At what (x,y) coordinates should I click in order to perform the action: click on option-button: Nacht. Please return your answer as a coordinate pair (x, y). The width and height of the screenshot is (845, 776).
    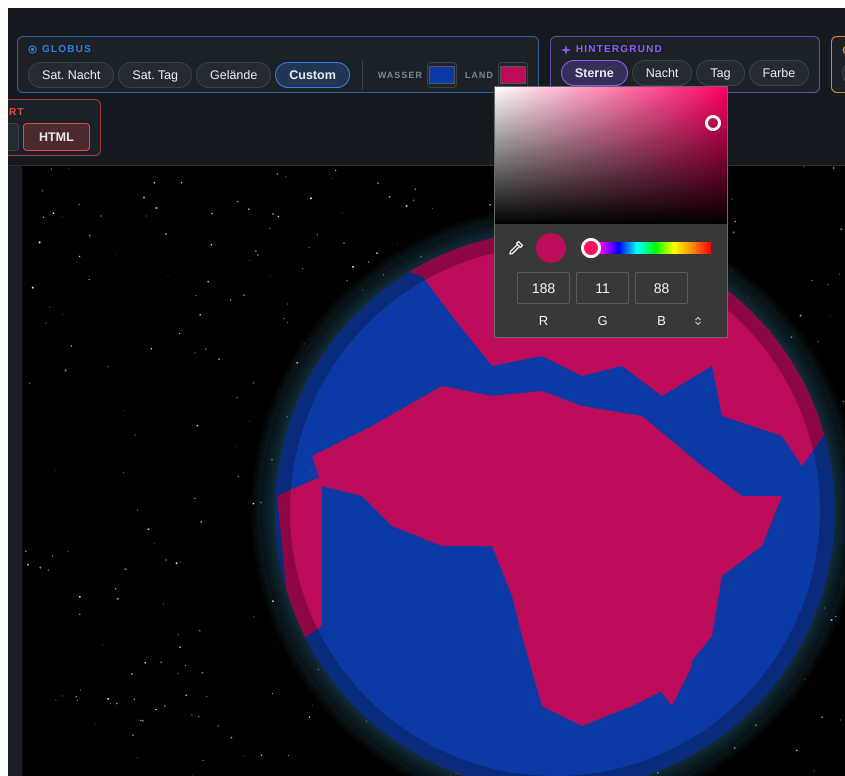
    Looking at the image, I should click on (662, 73).